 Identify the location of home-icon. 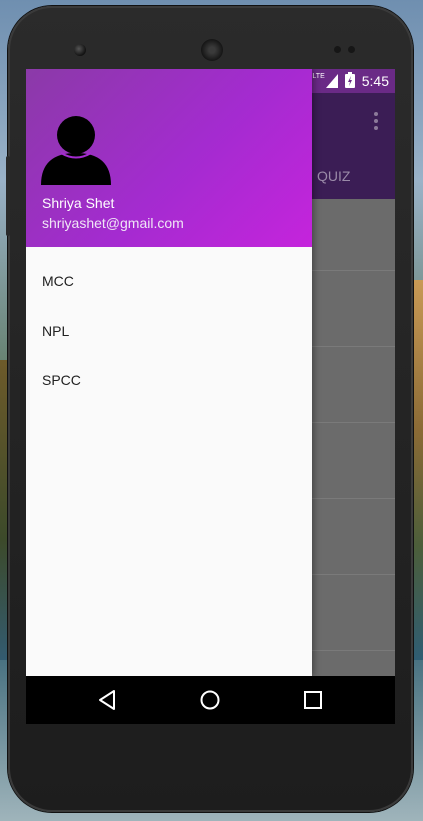
(210, 700).